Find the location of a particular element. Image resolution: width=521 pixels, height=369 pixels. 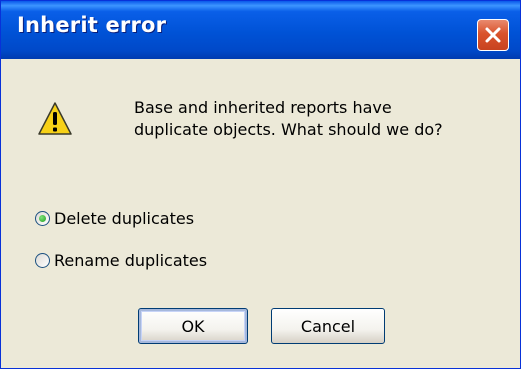

close-icon is located at coordinates (493, 35).